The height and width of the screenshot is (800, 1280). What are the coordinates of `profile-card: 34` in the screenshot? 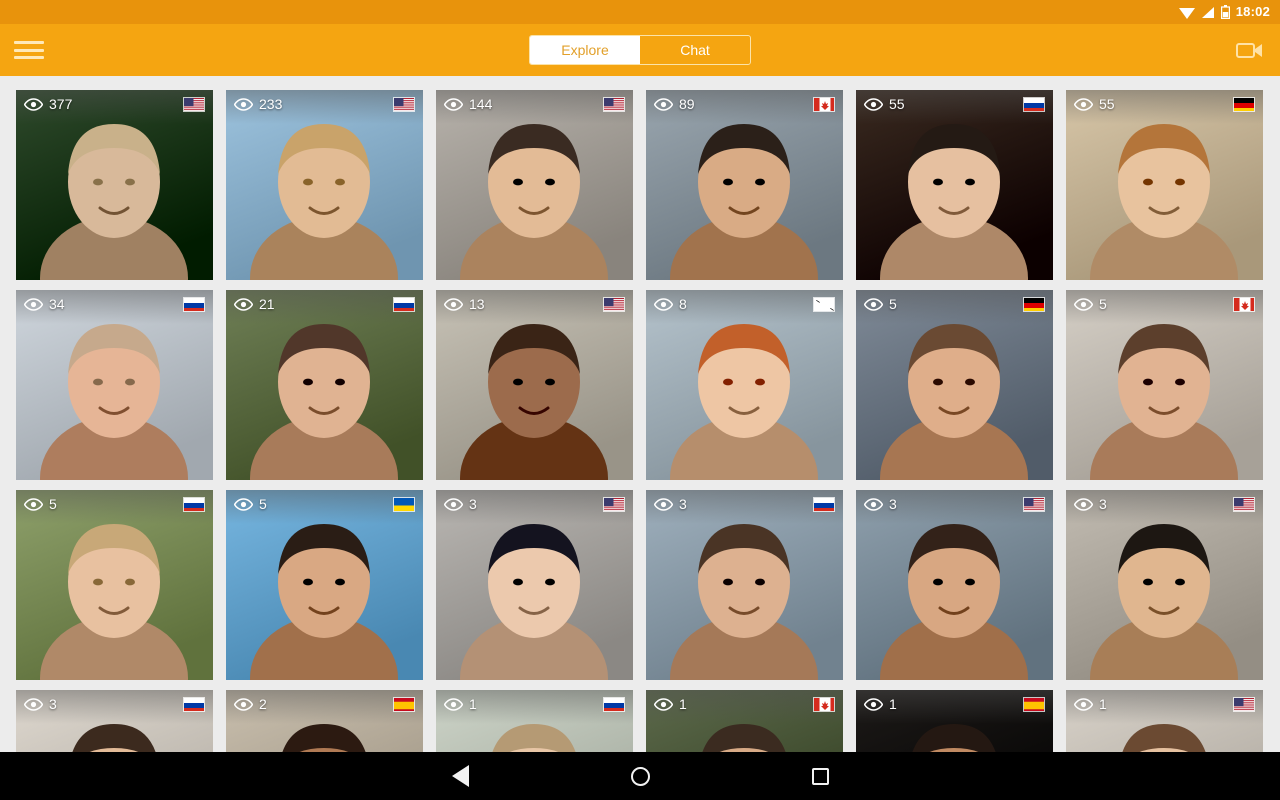 It's located at (114, 385).